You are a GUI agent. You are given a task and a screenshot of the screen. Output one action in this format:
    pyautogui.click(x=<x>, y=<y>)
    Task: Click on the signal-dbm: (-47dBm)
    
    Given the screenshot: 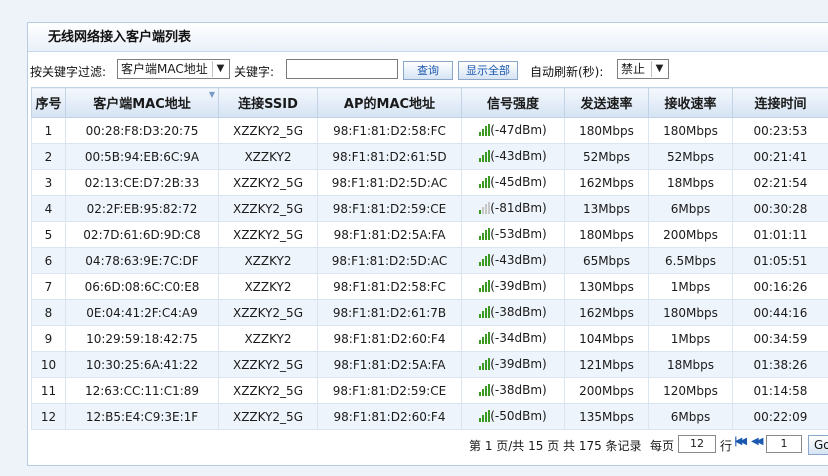 What is the action you would take?
    pyautogui.click(x=518, y=129)
    